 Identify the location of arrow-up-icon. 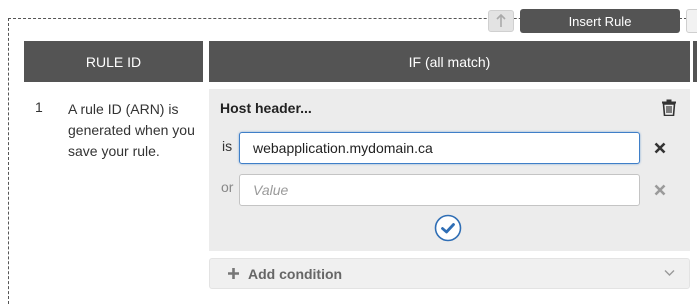
(501, 20).